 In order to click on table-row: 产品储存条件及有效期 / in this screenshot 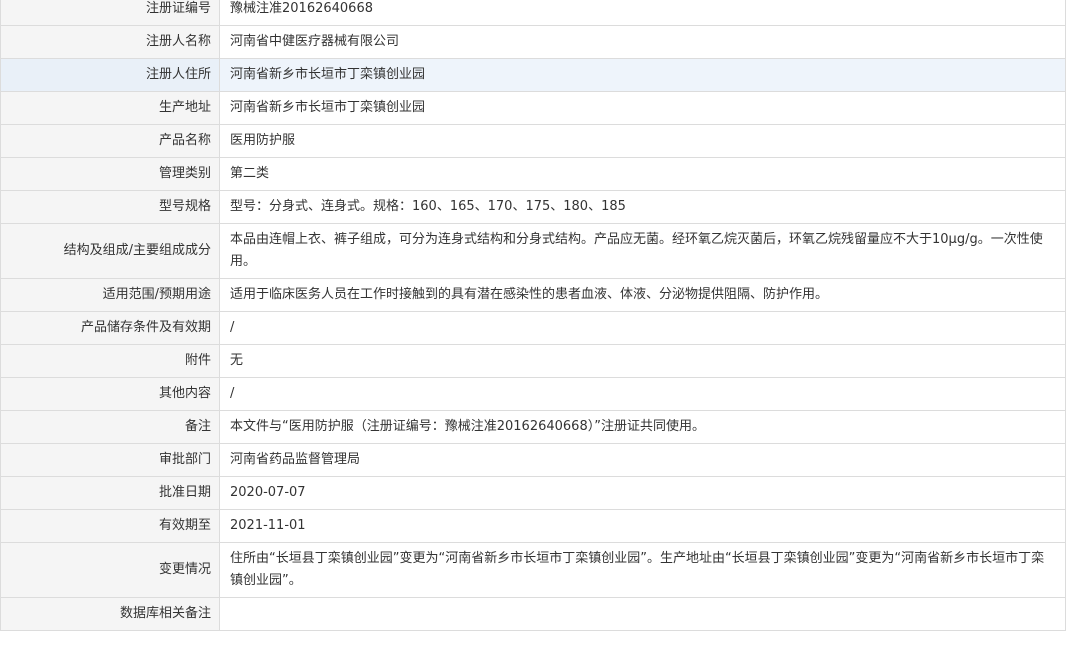, I will do `click(533, 328)`.